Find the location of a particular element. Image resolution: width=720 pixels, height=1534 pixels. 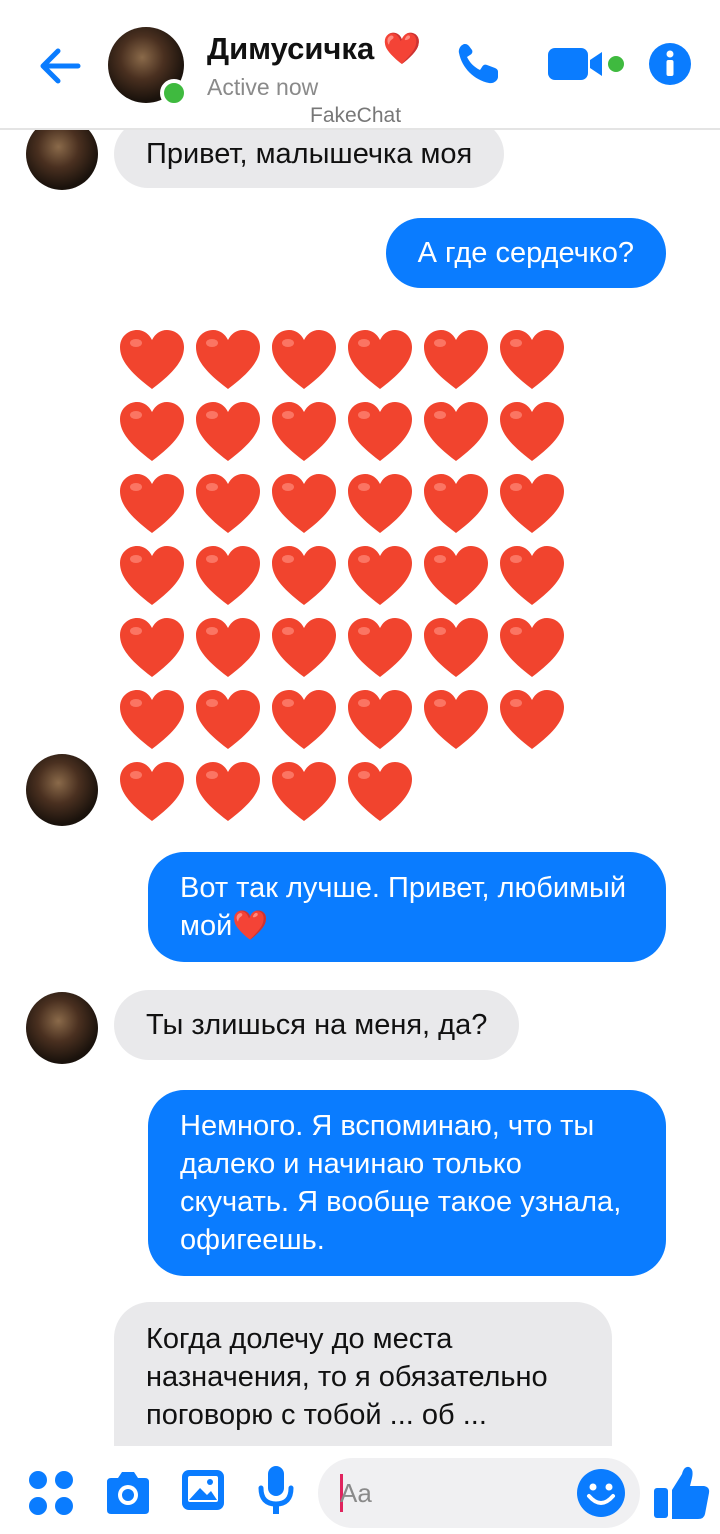

video-camera-icon is located at coordinates (576, 64).